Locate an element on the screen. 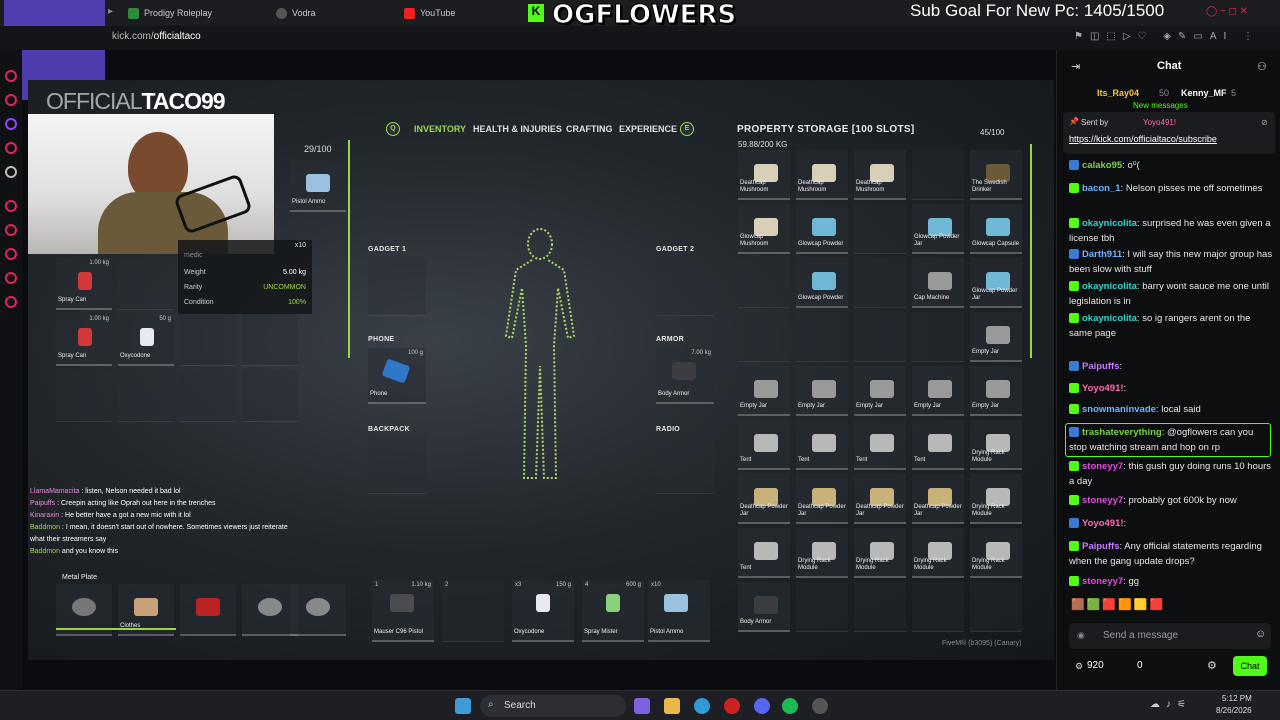  opera-icon is located at coordinates (732, 706).